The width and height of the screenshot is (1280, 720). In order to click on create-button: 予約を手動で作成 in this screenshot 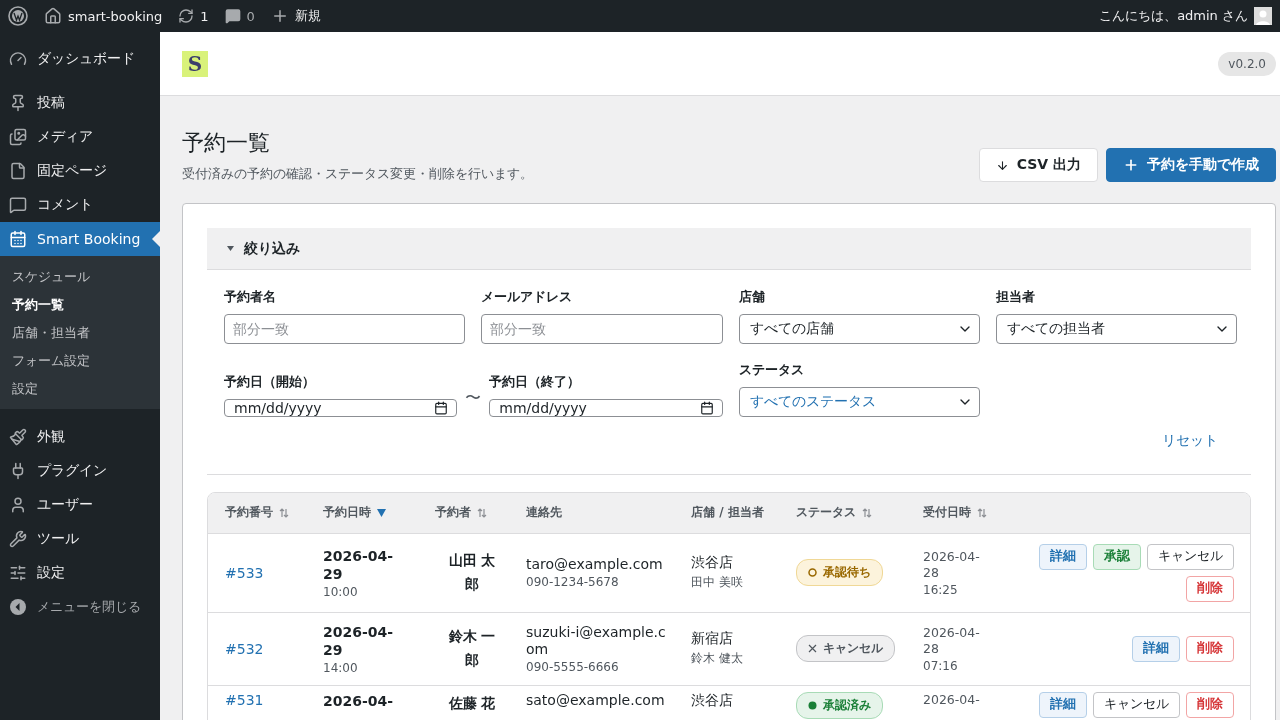, I will do `click(1191, 165)`.